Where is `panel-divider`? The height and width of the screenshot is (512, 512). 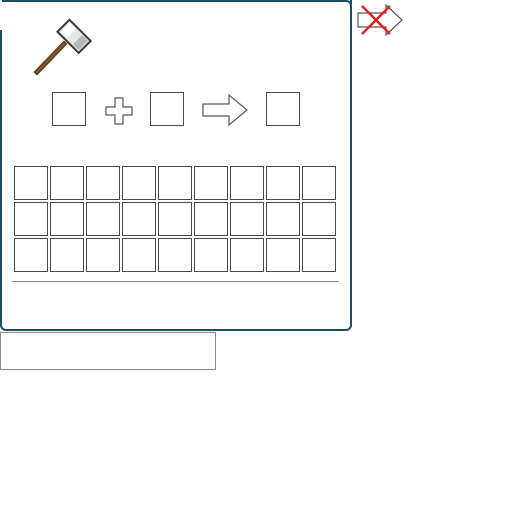
panel-divider is located at coordinates (175, 281).